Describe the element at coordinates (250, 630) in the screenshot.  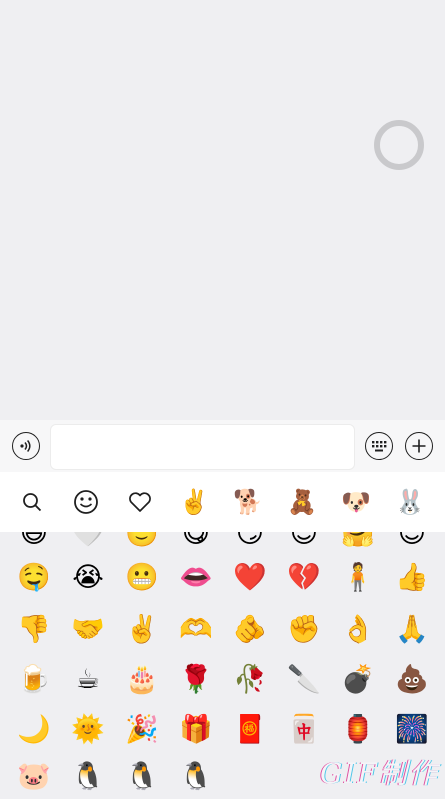
I see `emoji-item: 🫵` at that location.